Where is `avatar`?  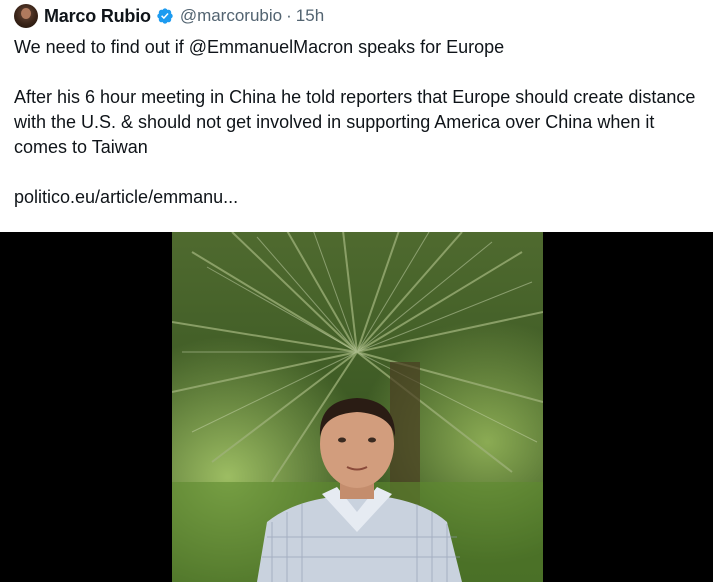 avatar is located at coordinates (26, 16).